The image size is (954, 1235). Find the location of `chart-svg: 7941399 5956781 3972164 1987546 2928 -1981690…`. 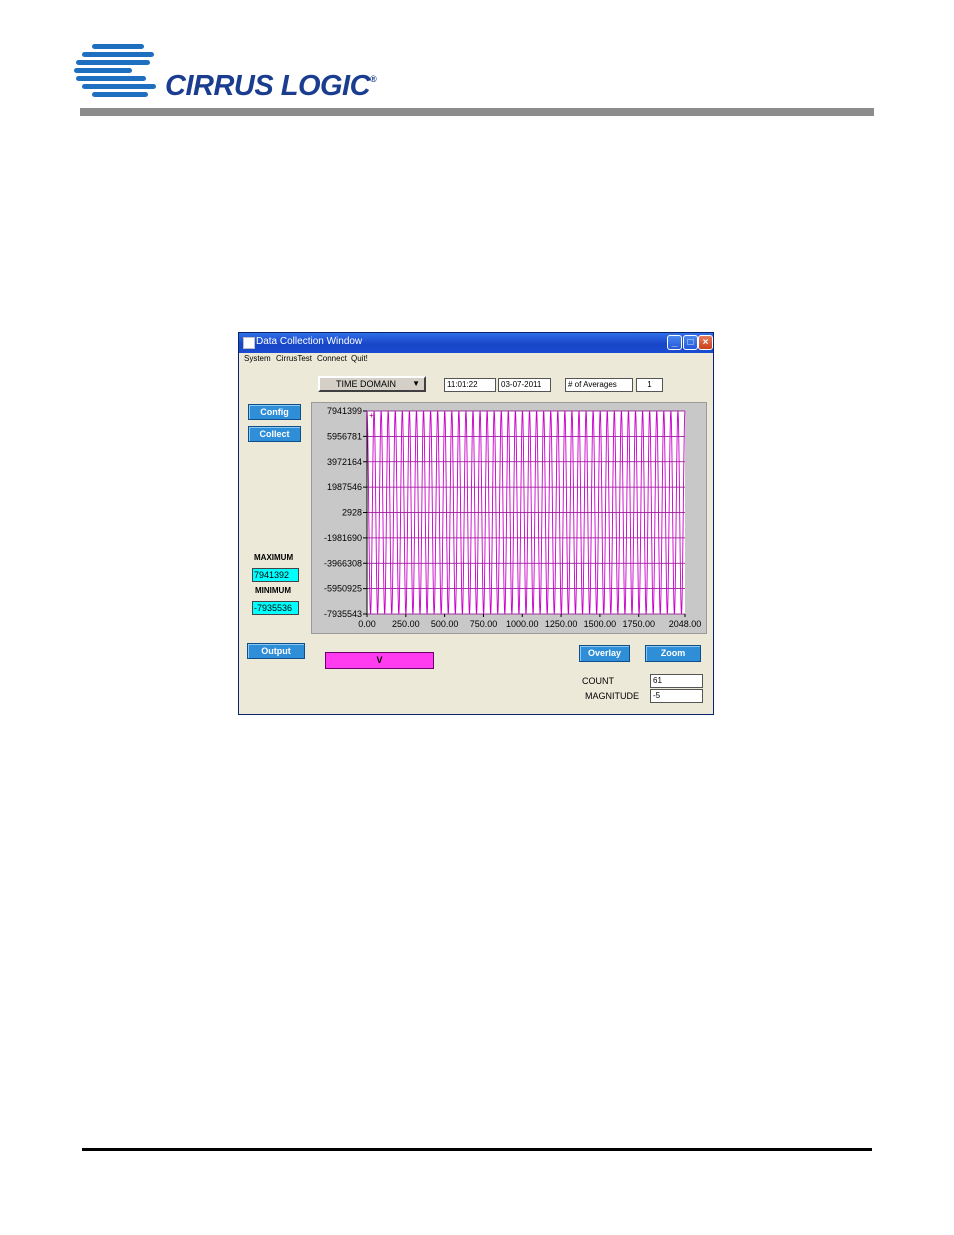

chart-svg: 7941399 5956781 3972164 1987546 2928 -1981690… is located at coordinates (513, 517).